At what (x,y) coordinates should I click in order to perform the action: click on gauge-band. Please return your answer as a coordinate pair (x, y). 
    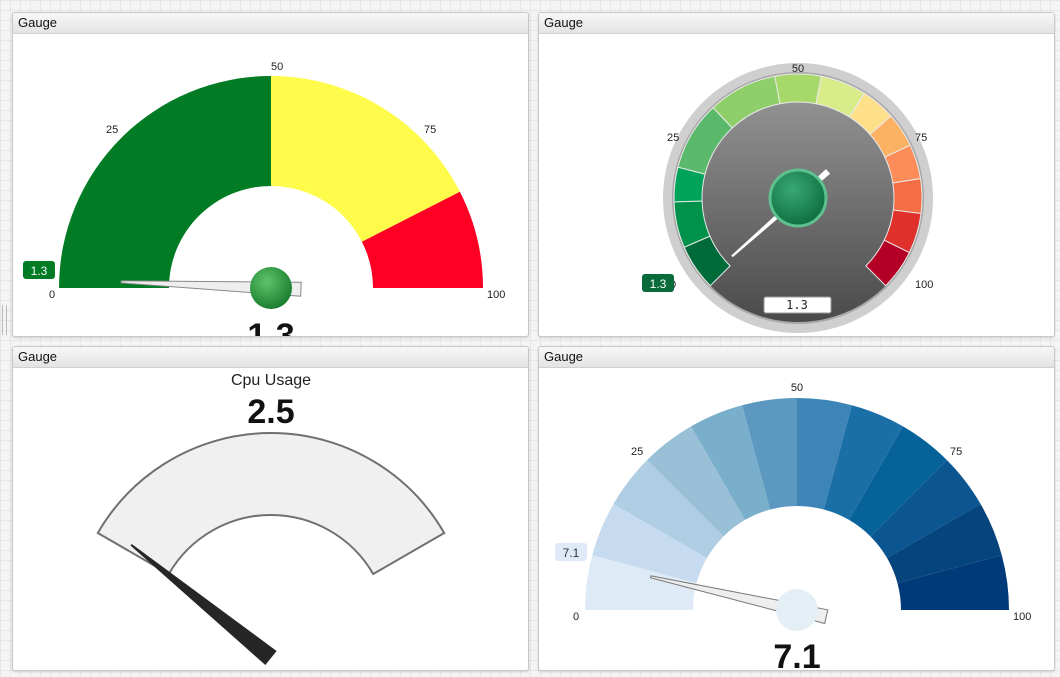
    Looking at the image, I should click on (271, 504).